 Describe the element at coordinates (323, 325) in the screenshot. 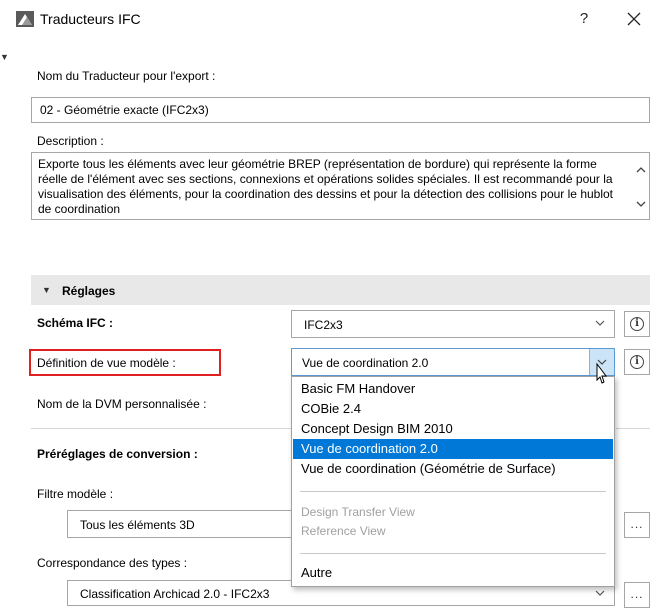

I see `ifc-schema-value: IFC2x3` at that location.